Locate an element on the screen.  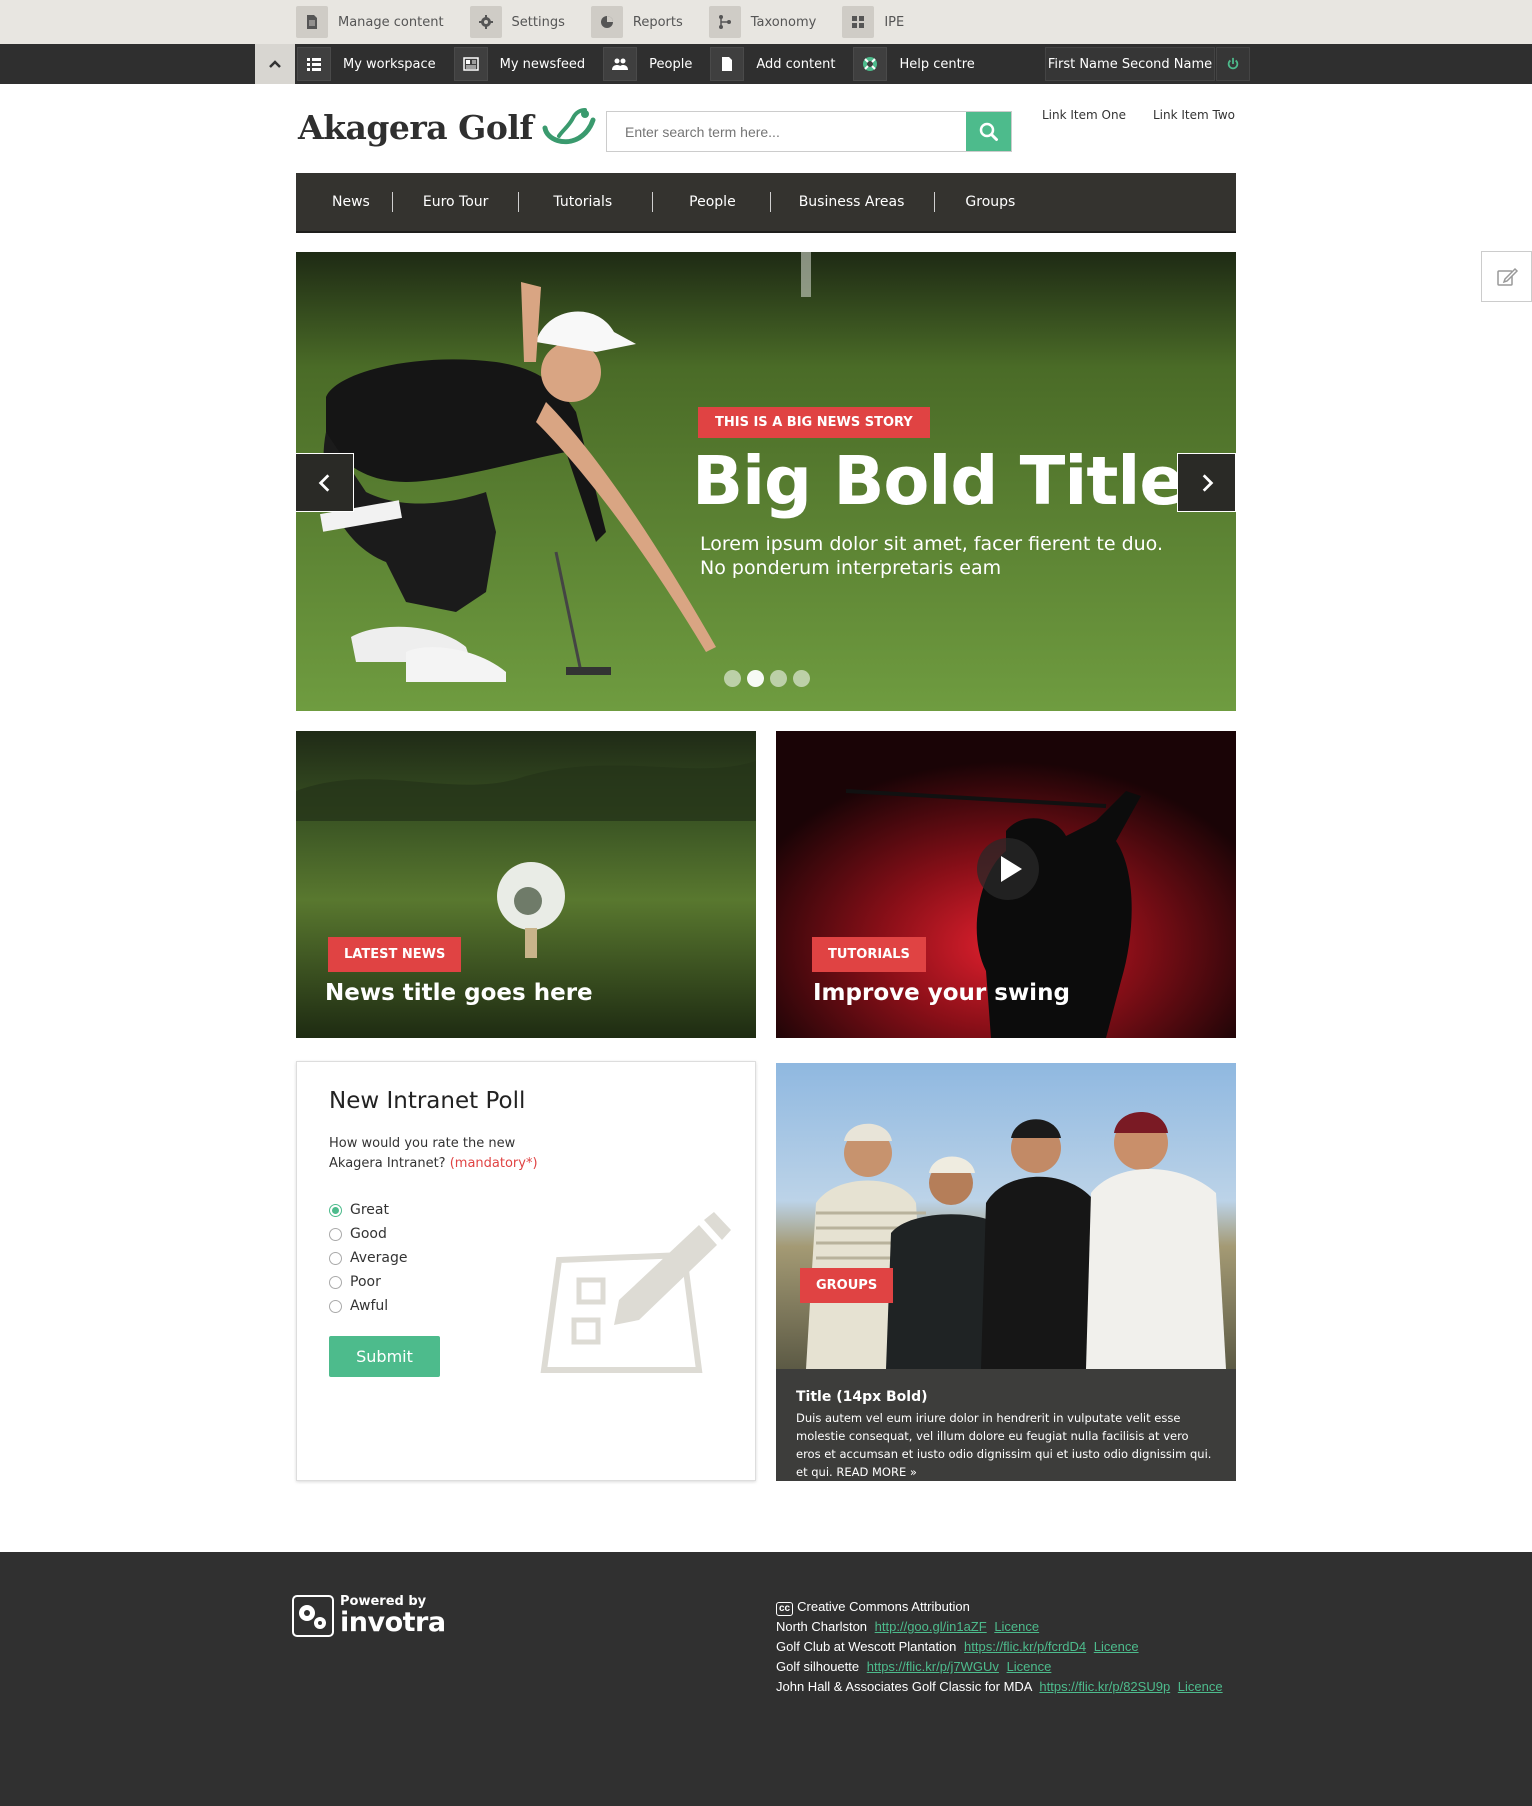
collapse-toolbar-button is located at coordinates (275, 64).